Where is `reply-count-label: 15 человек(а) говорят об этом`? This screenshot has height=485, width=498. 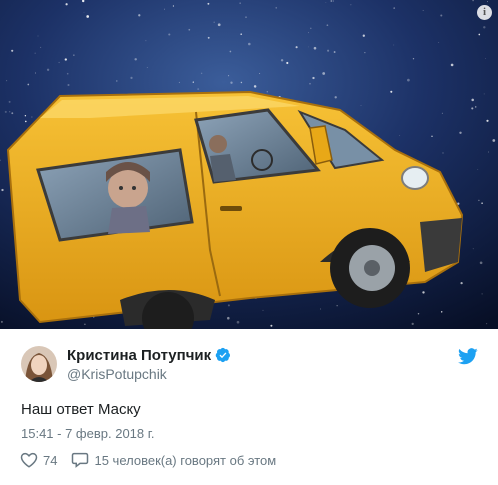 reply-count-label: 15 человек(а) говорят об этом is located at coordinates (185, 460).